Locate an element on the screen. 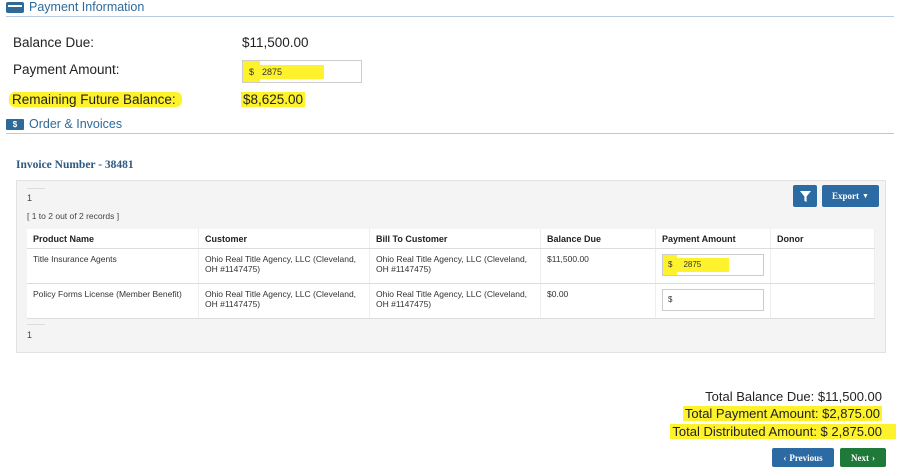 Image resolution: width=900 pixels, height=469 pixels. orders-divider is located at coordinates (450, 133).